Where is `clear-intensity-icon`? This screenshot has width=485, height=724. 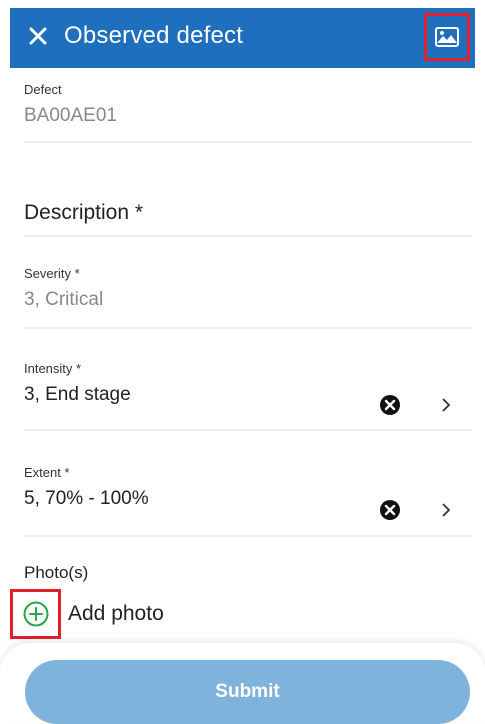 clear-intensity-icon is located at coordinates (390, 405).